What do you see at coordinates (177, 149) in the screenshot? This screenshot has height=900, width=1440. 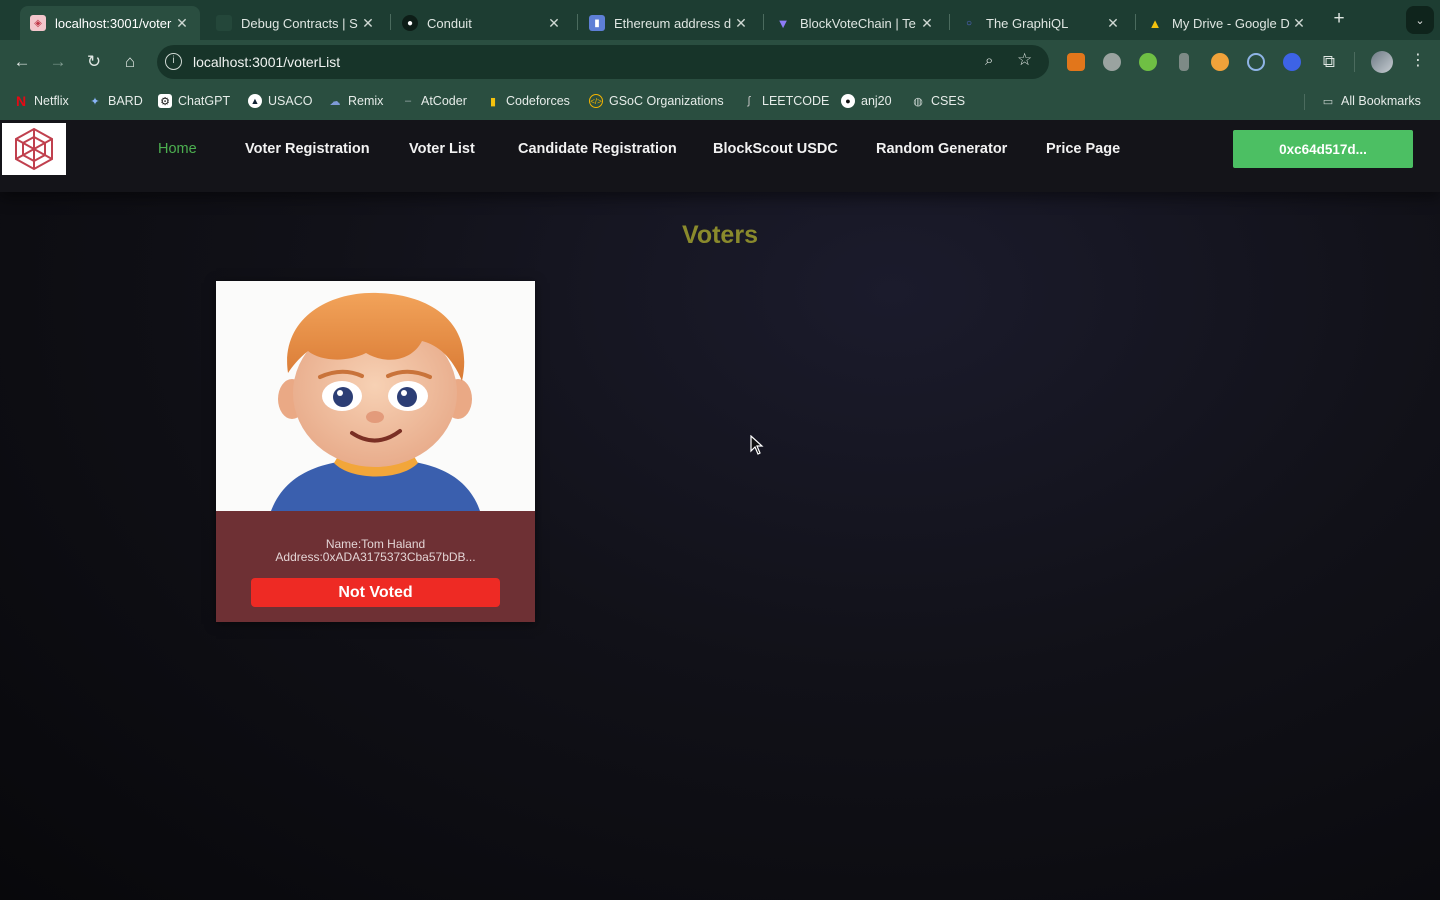 I see `nav-link-home: Home` at bounding box center [177, 149].